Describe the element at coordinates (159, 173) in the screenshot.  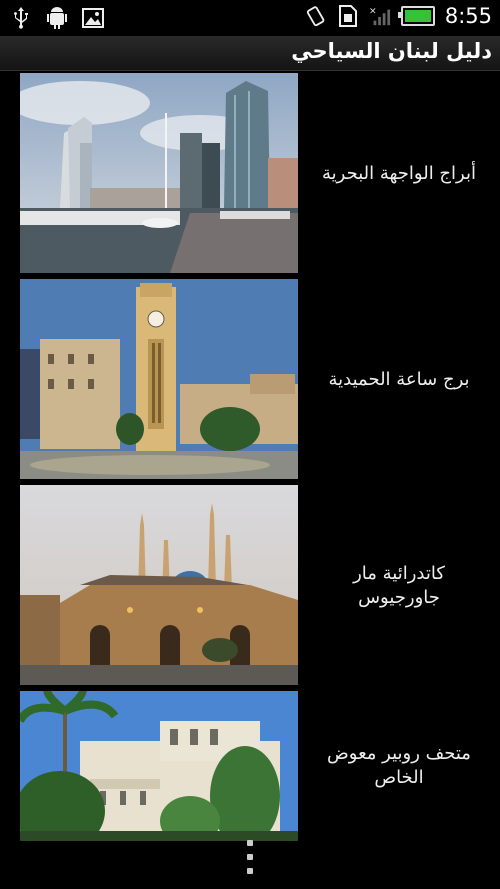
I see `waterfront-towers-photo` at that location.